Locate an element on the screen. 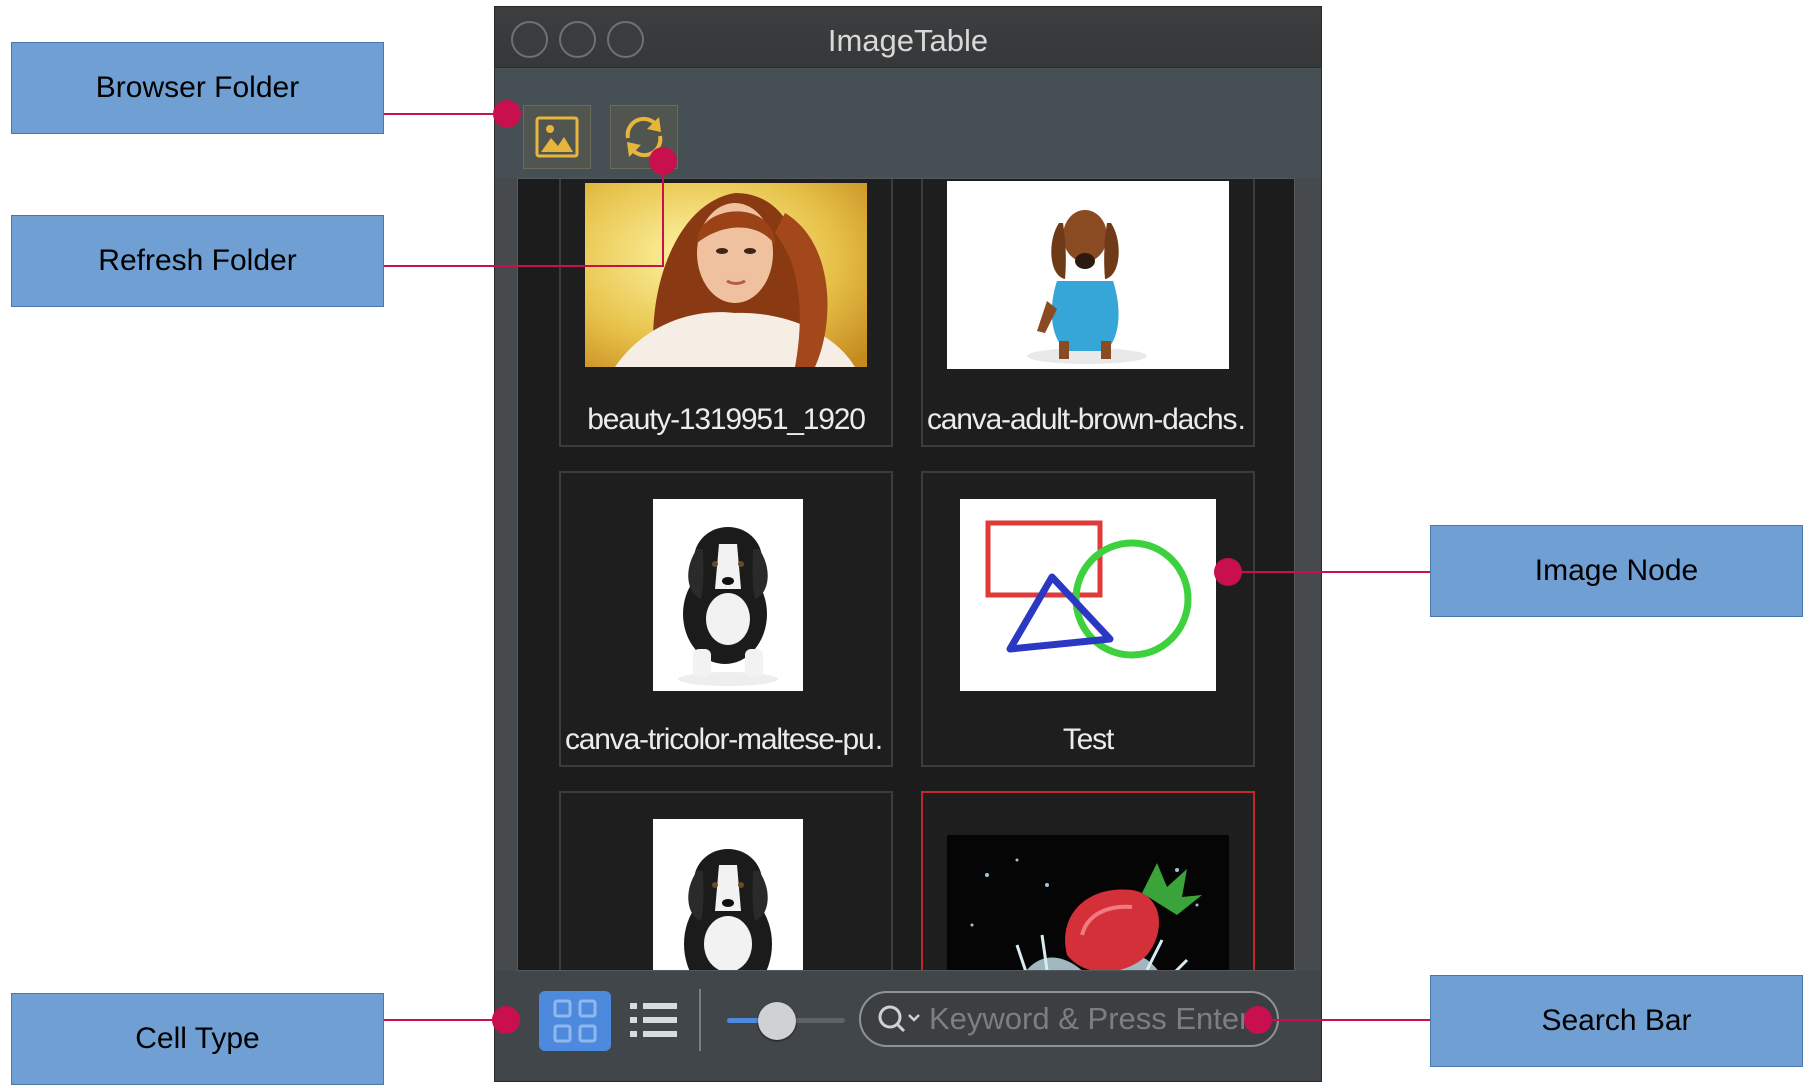 The width and height of the screenshot is (1809, 1088). image-folder-icon is located at coordinates (557, 137).